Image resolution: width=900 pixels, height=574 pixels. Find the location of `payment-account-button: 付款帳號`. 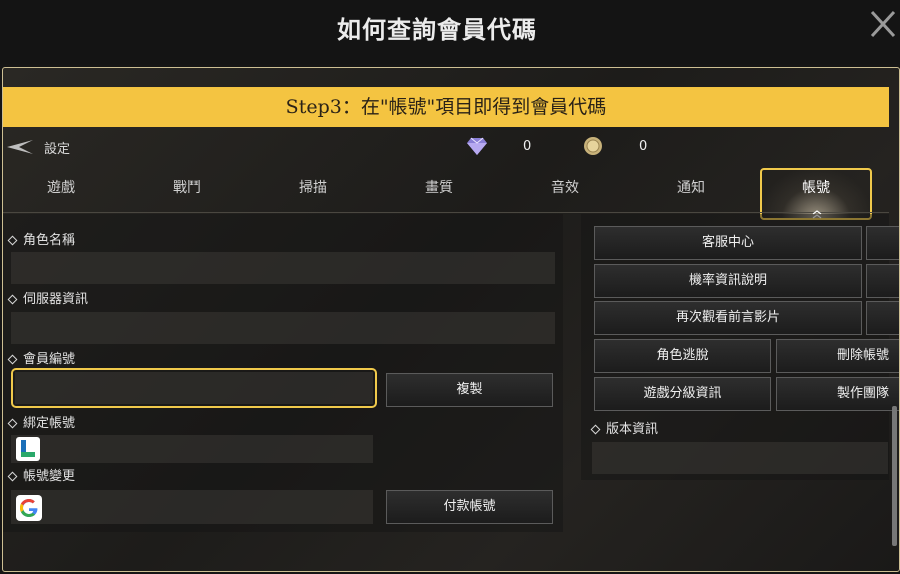

payment-account-button: 付款帳號 is located at coordinates (469, 507).